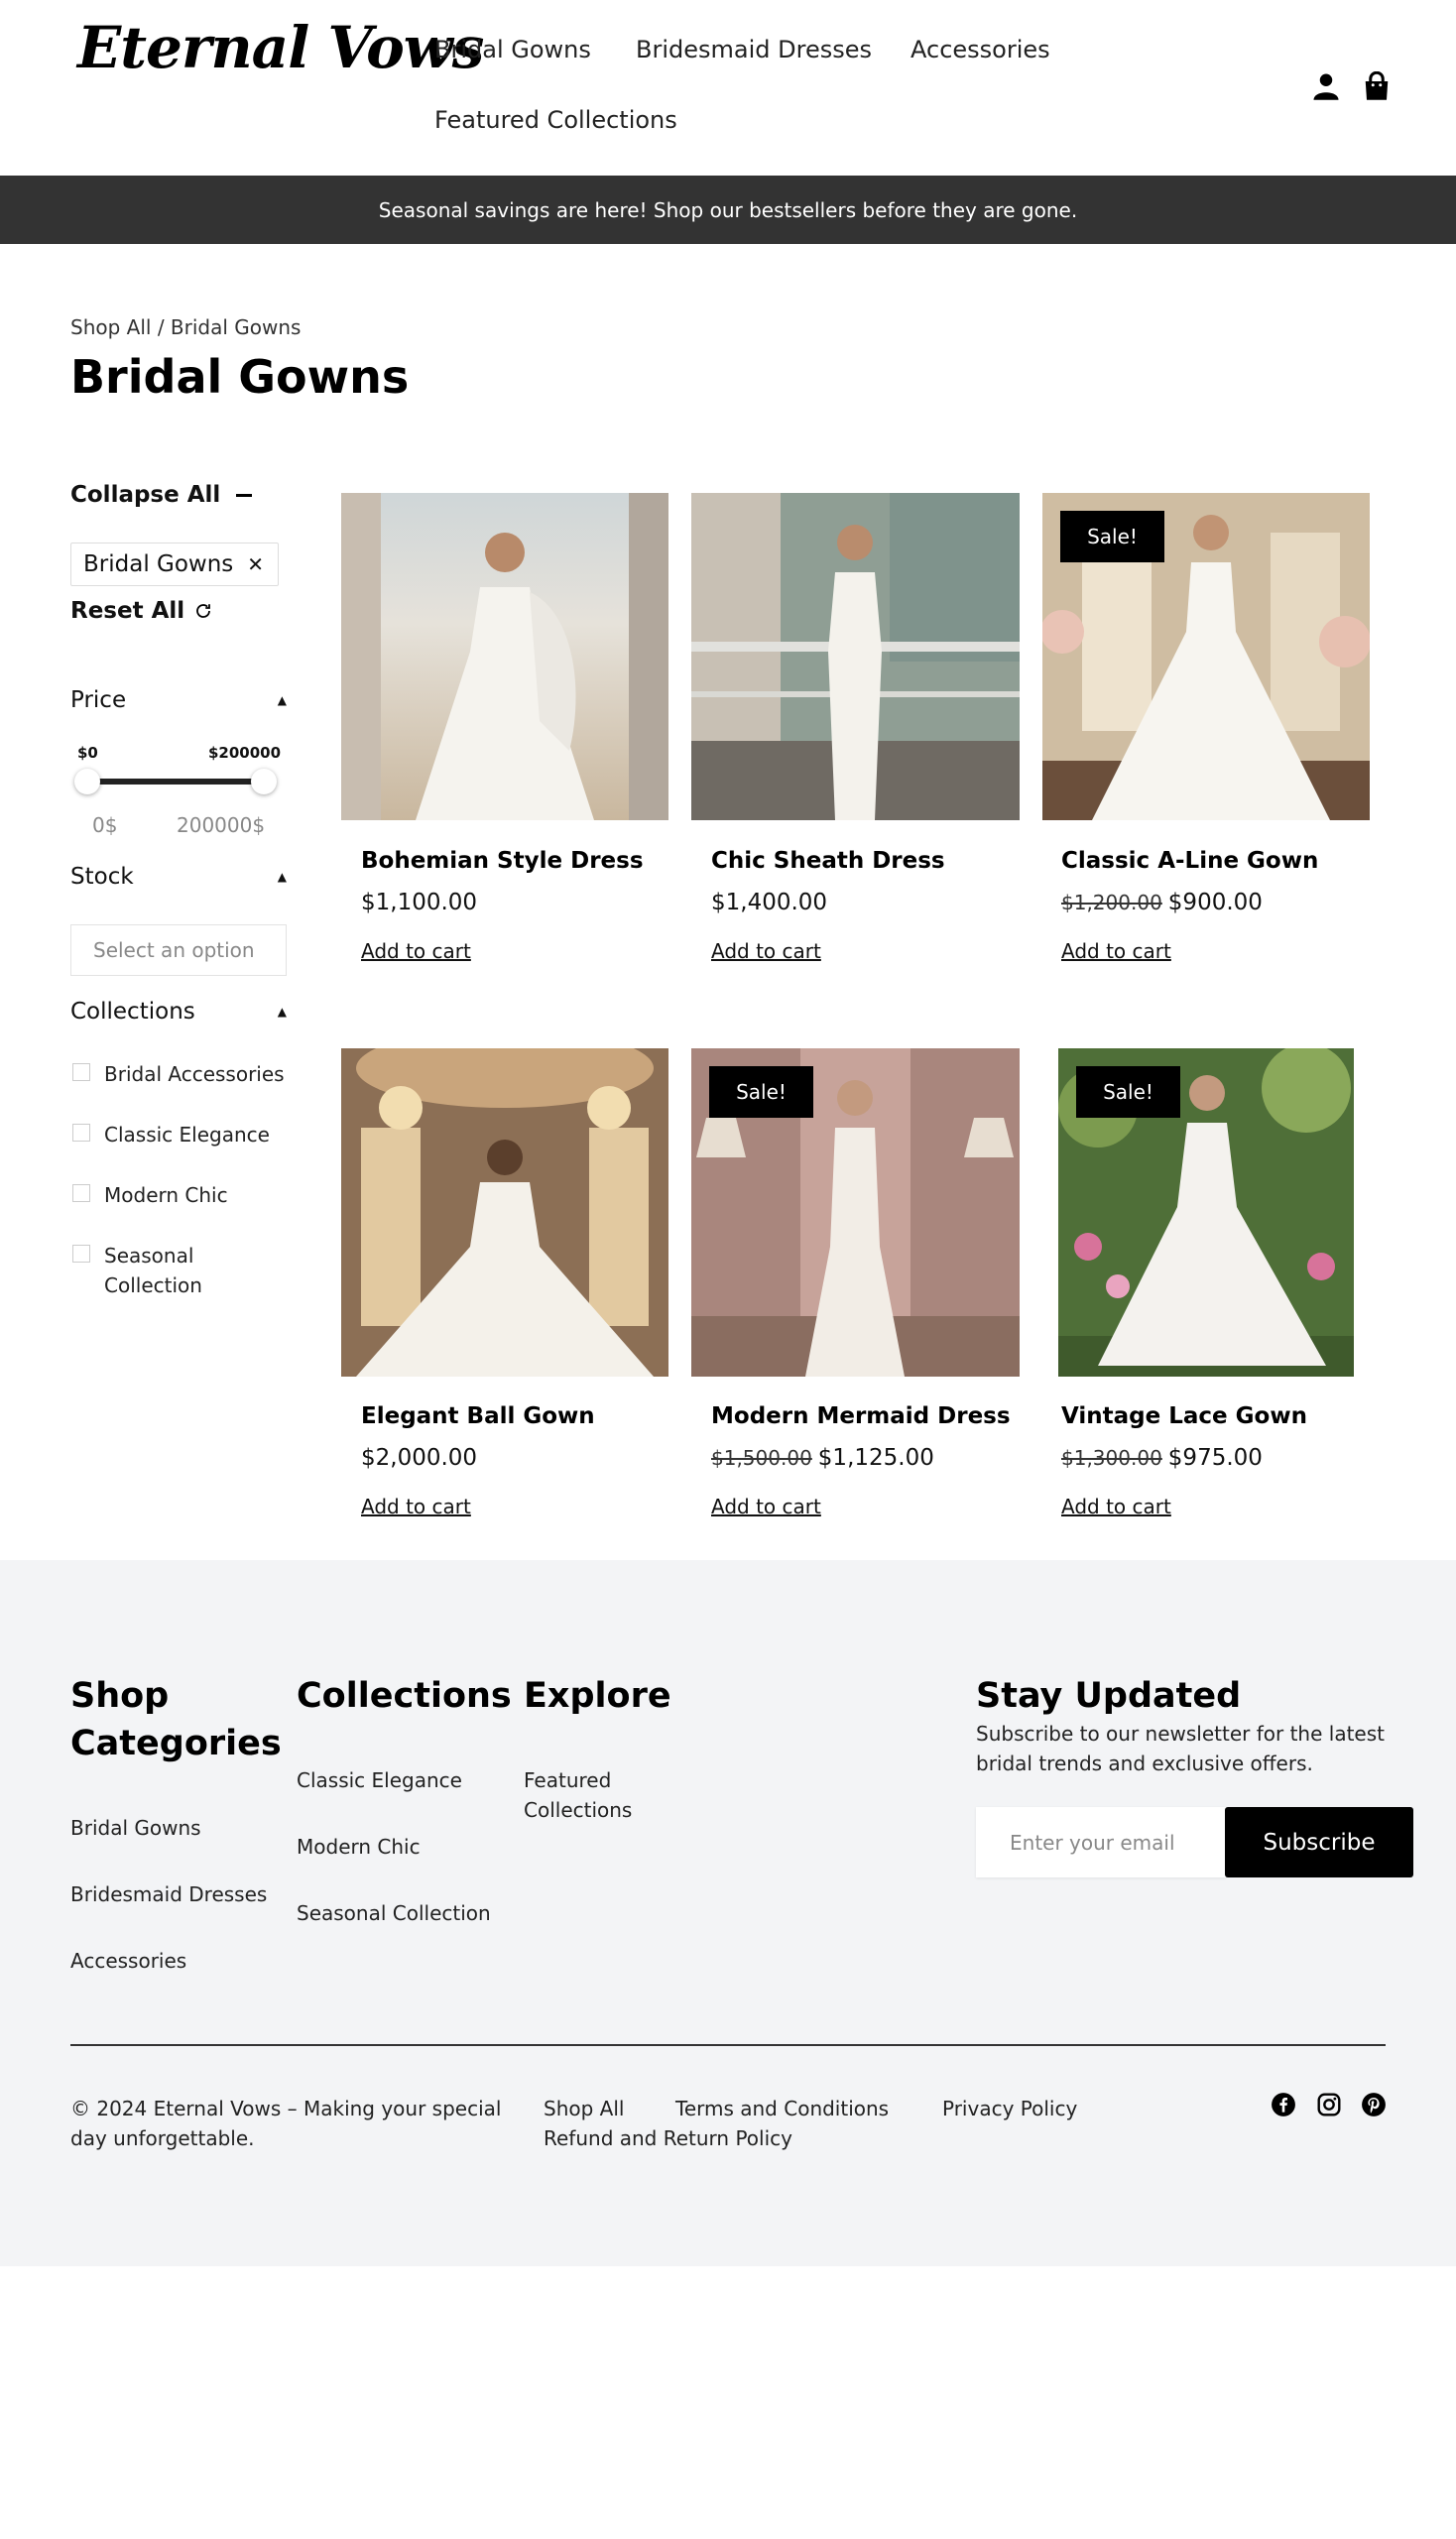 The width and height of the screenshot is (1456, 2539). I want to click on footer-heading-stay-updated: Stay Updated, so click(1109, 1696).